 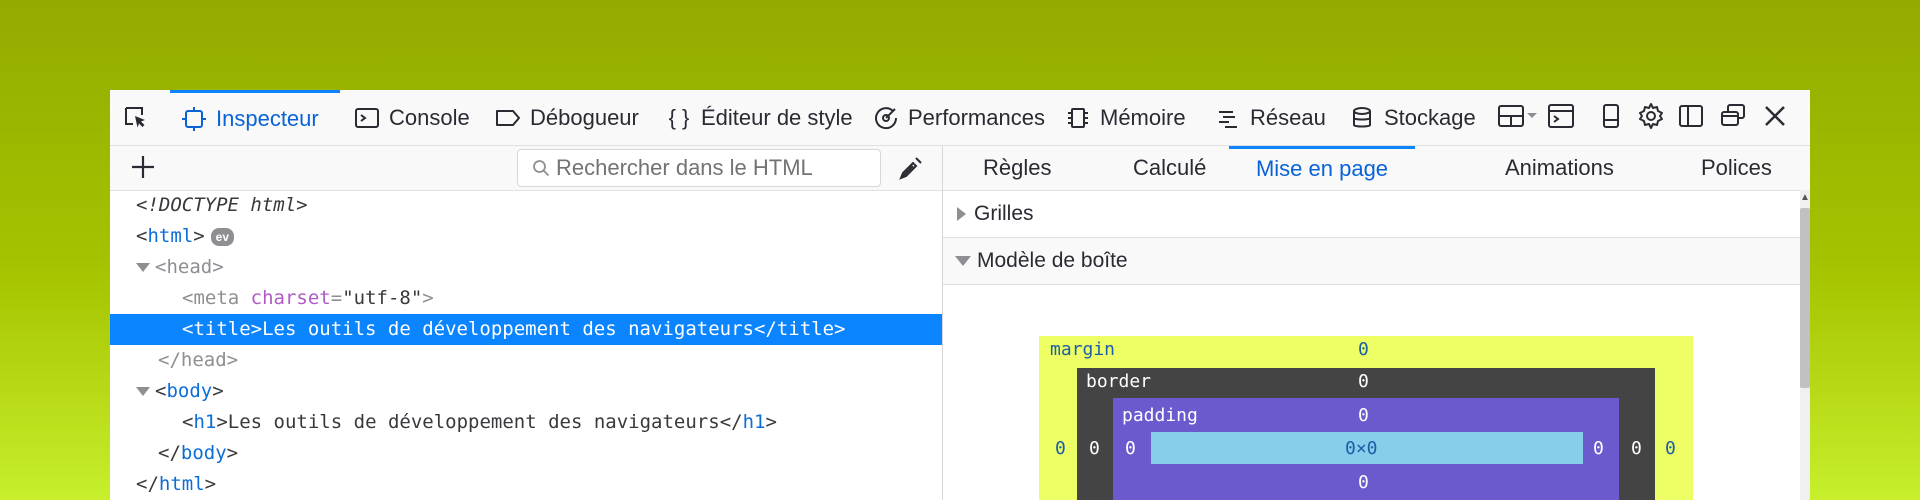 I want to click on search-html-input: Rechercher dans le HTML, so click(x=699, y=168).